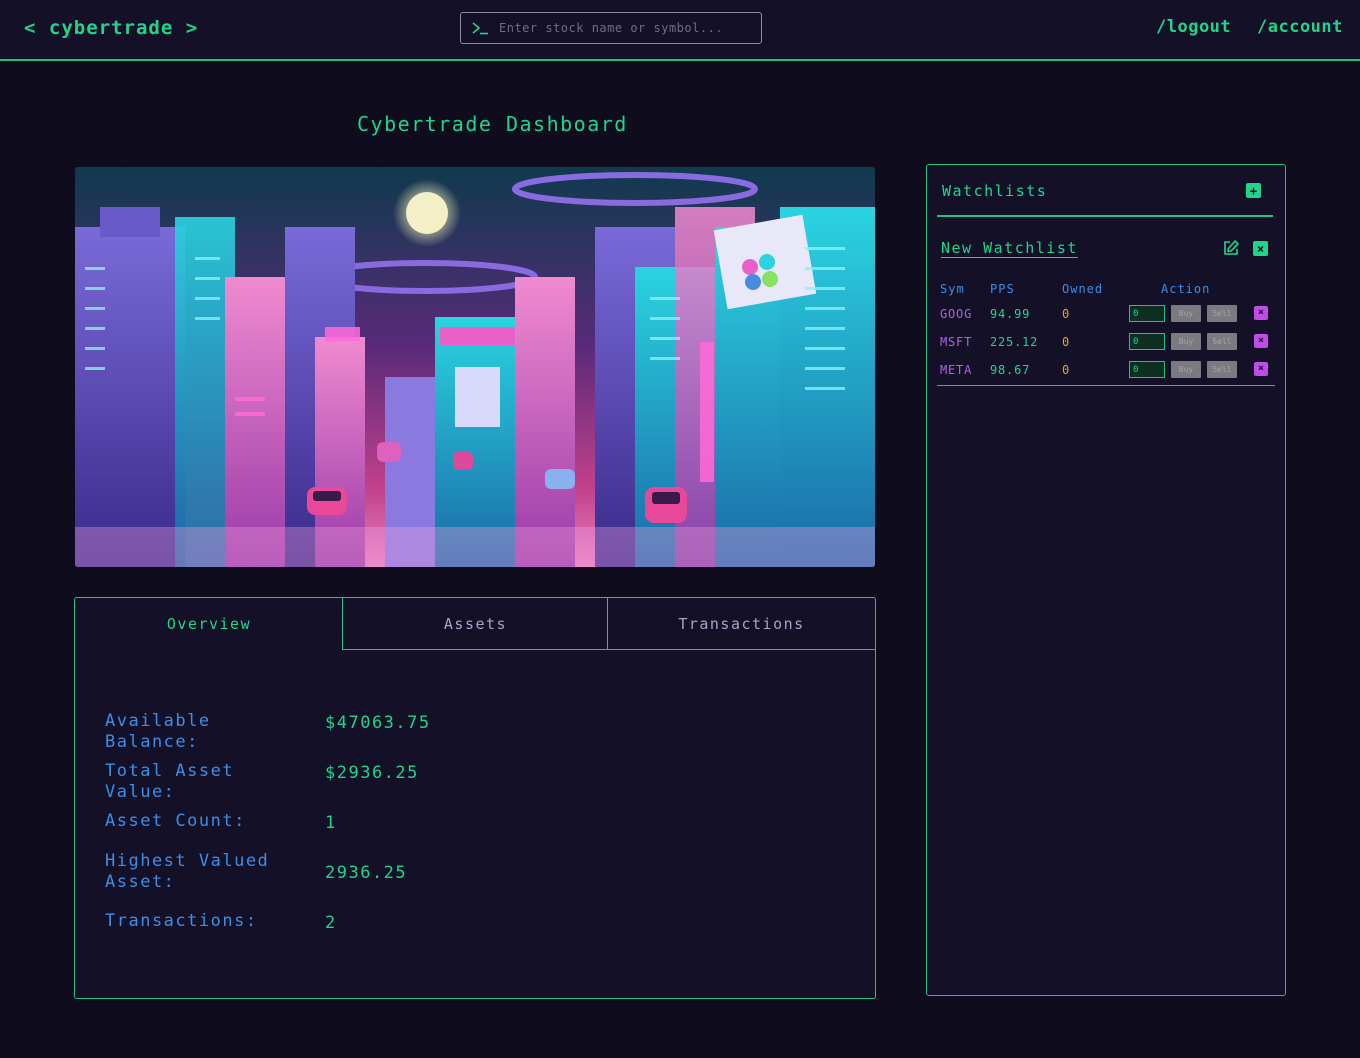 The image size is (1360, 1058). What do you see at coordinates (331, 823) in the screenshot?
I see `asset-count-value: 1` at bounding box center [331, 823].